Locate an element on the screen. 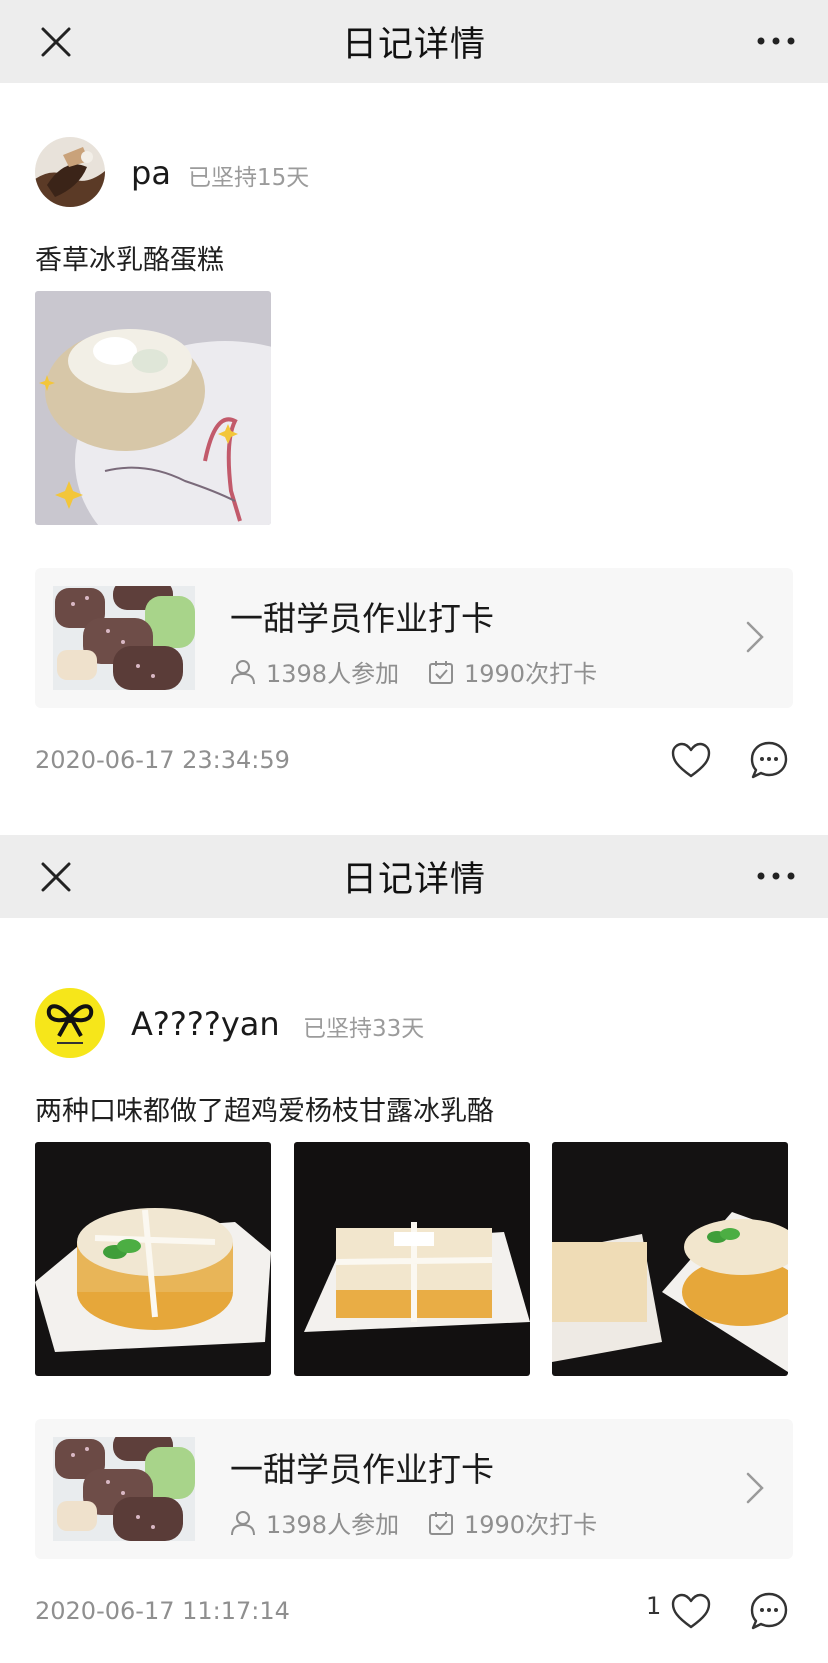 This screenshot has width=828, height=1663. post-text: 香草冰乳酪蛋糕 is located at coordinates (129, 260).